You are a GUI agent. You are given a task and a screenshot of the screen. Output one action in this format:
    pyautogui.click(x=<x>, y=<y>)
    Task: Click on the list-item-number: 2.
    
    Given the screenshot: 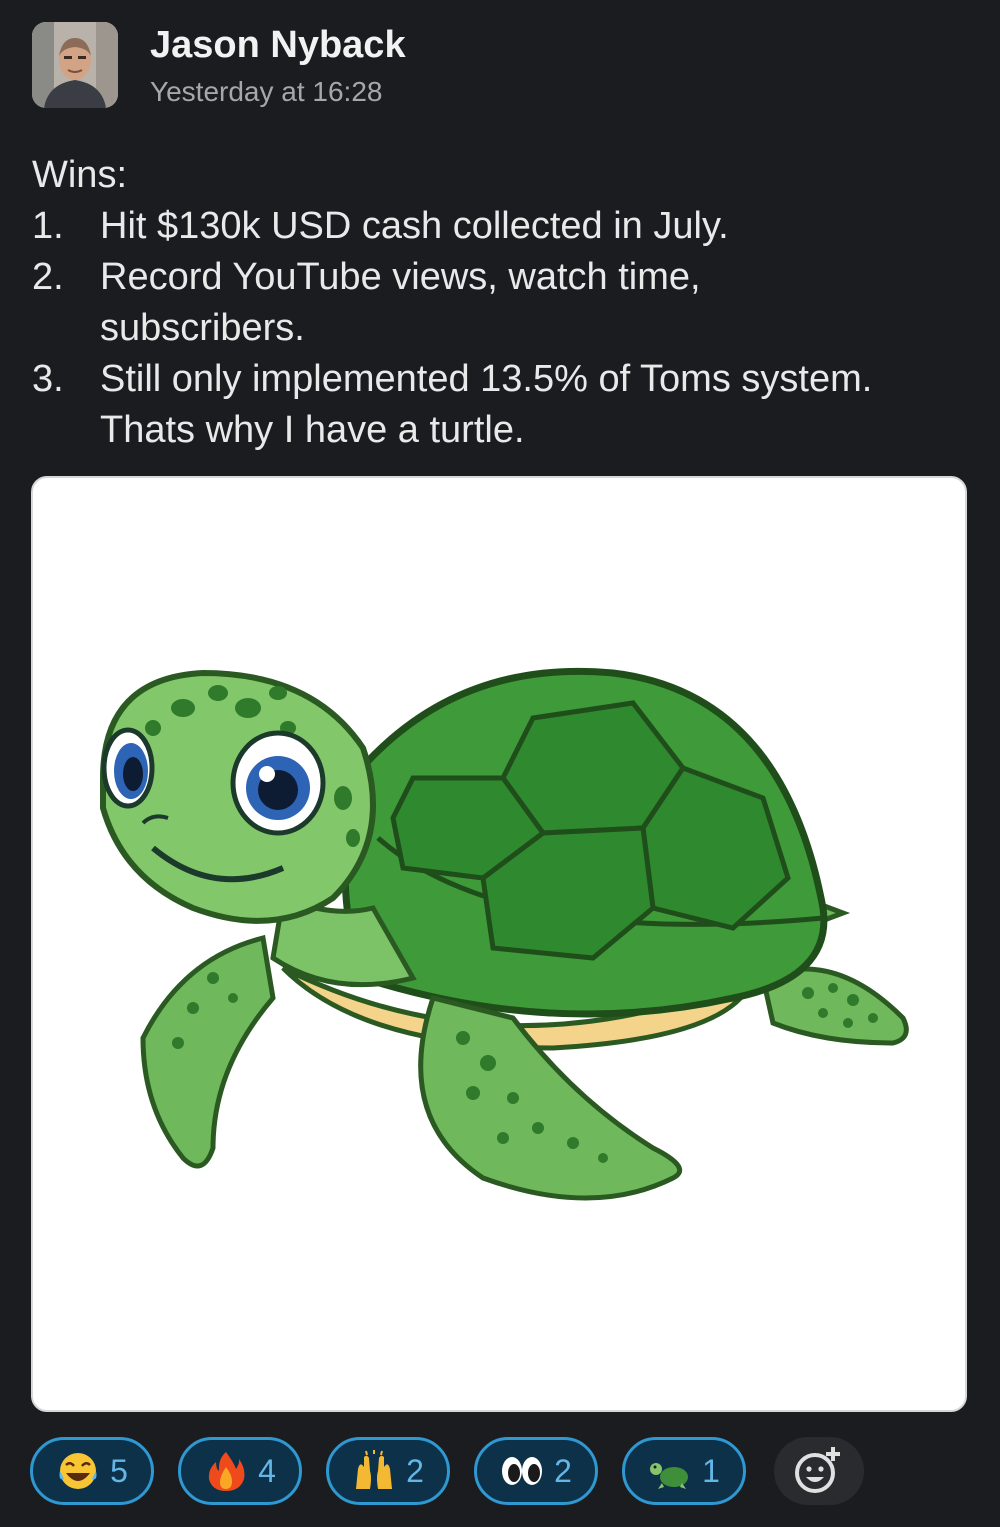 What is the action you would take?
    pyautogui.click(x=48, y=277)
    